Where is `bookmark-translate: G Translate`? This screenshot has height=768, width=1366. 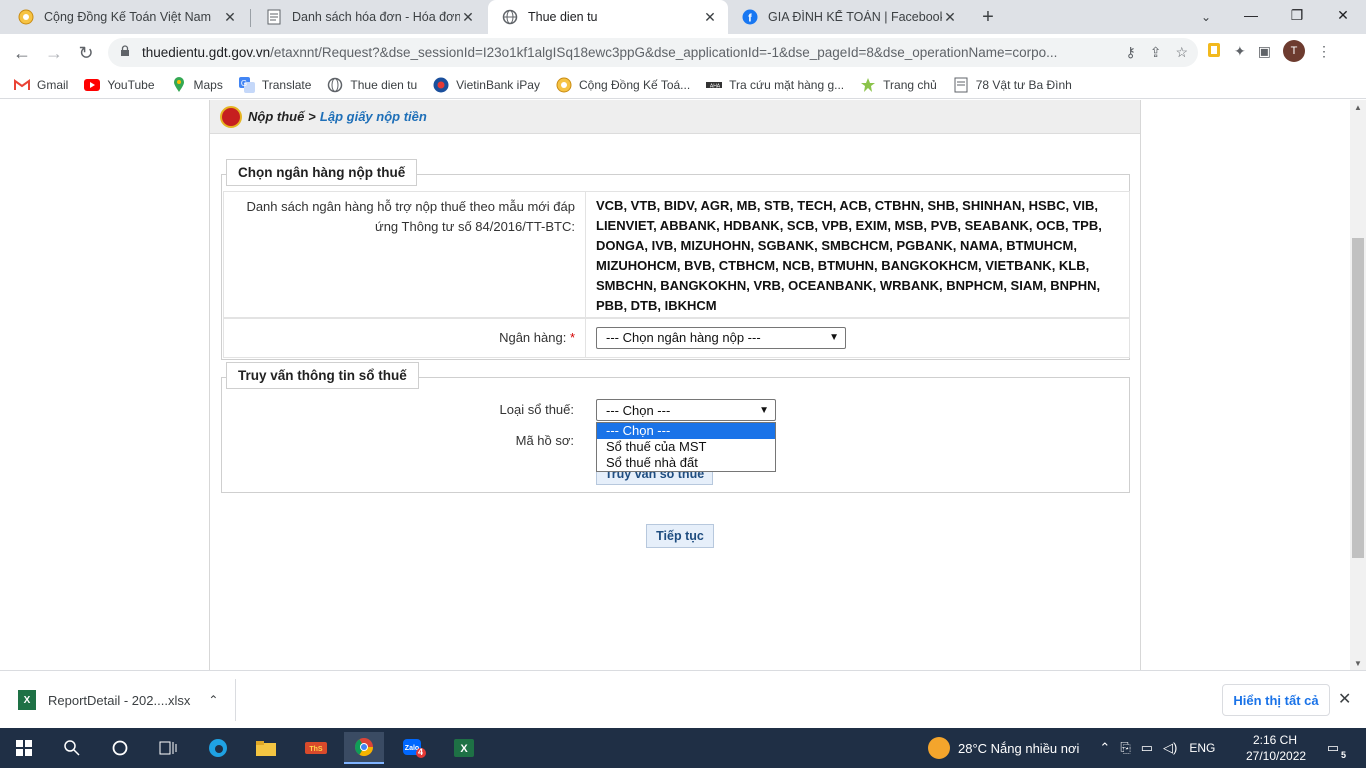 bookmark-translate: G Translate is located at coordinates (274, 84).